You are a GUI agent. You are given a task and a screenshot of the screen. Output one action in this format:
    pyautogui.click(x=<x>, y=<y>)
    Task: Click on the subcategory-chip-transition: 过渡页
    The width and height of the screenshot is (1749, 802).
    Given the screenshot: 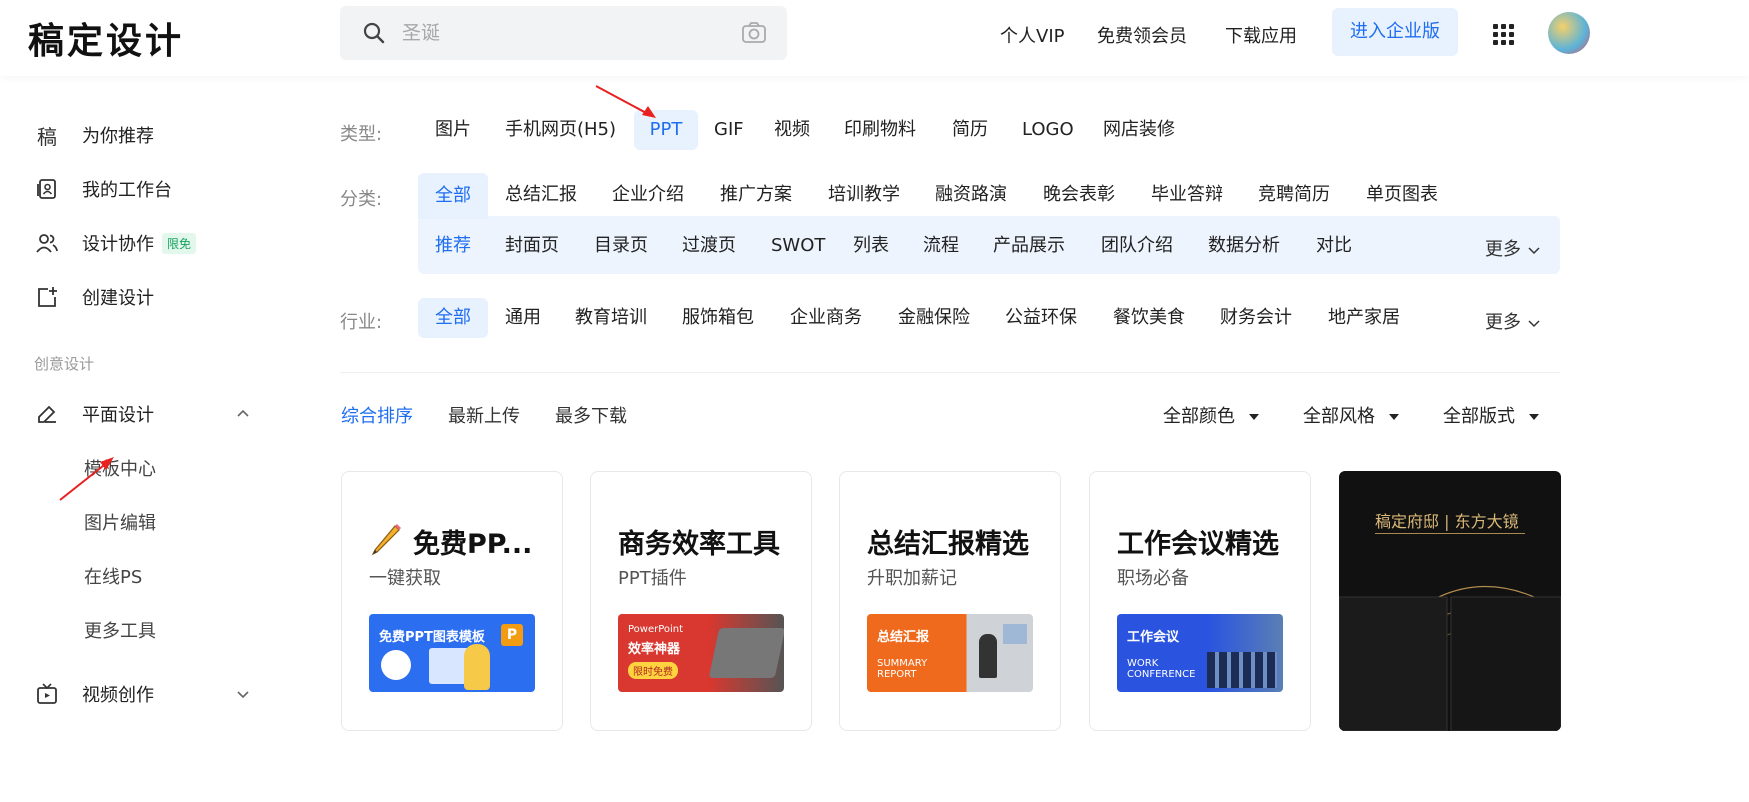 What is the action you would take?
    pyautogui.click(x=709, y=246)
    